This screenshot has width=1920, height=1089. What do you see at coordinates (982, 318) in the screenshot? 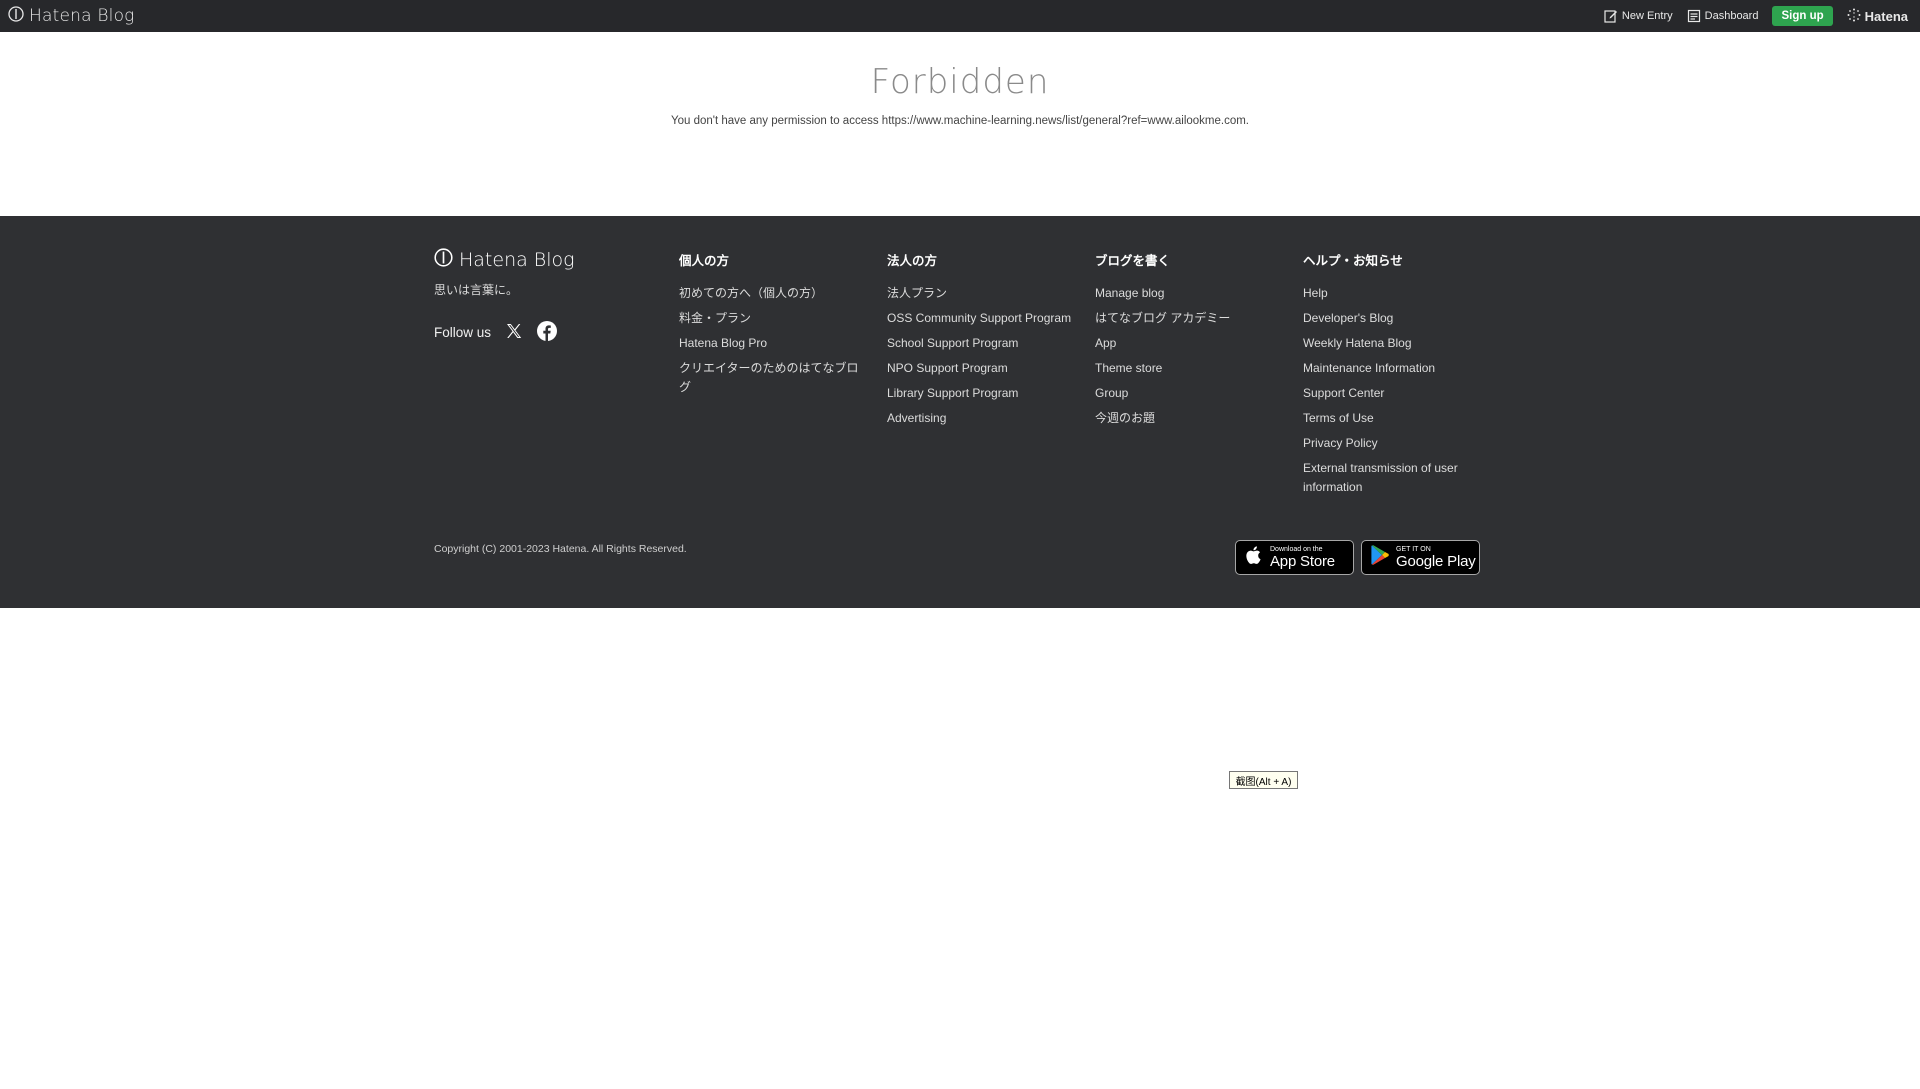
I see `footer-link: OSS Community Support Program` at bounding box center [982, 318].